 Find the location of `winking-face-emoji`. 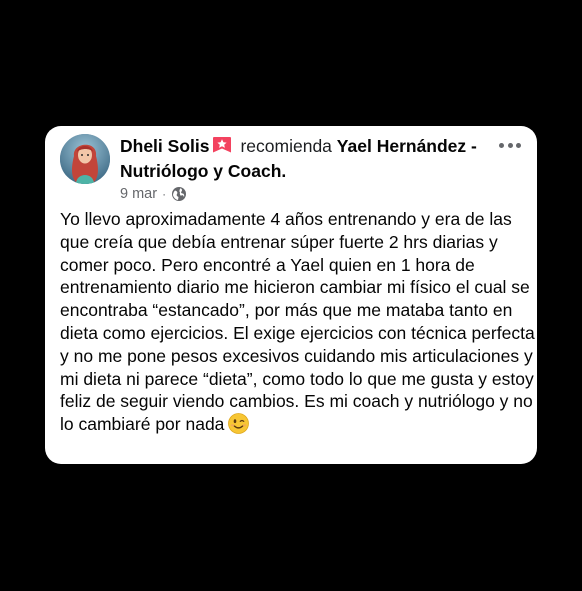

winking-face-emoji is located at coordinates (239, 424).